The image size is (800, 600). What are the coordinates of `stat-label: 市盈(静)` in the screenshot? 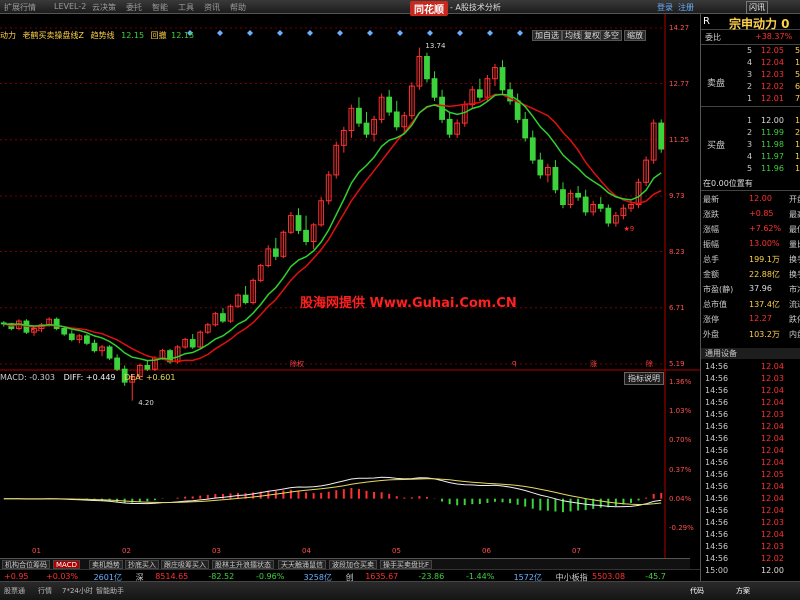 It's located at (718, 289).